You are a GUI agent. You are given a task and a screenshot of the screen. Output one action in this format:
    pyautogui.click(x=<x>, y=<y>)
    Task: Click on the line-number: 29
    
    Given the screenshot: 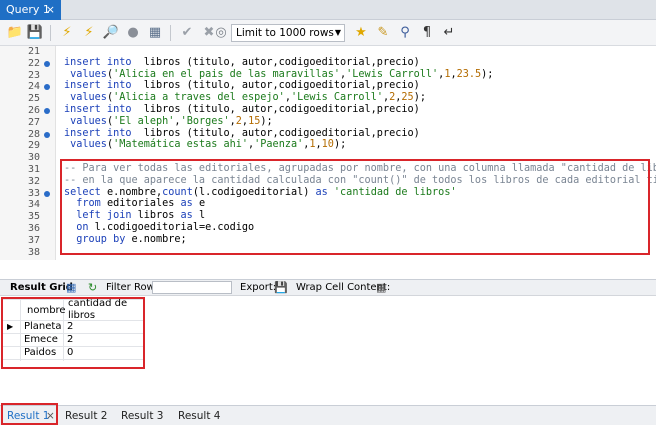 What is the action you would take?
    pyautogui.click(x=33, y=146)
    